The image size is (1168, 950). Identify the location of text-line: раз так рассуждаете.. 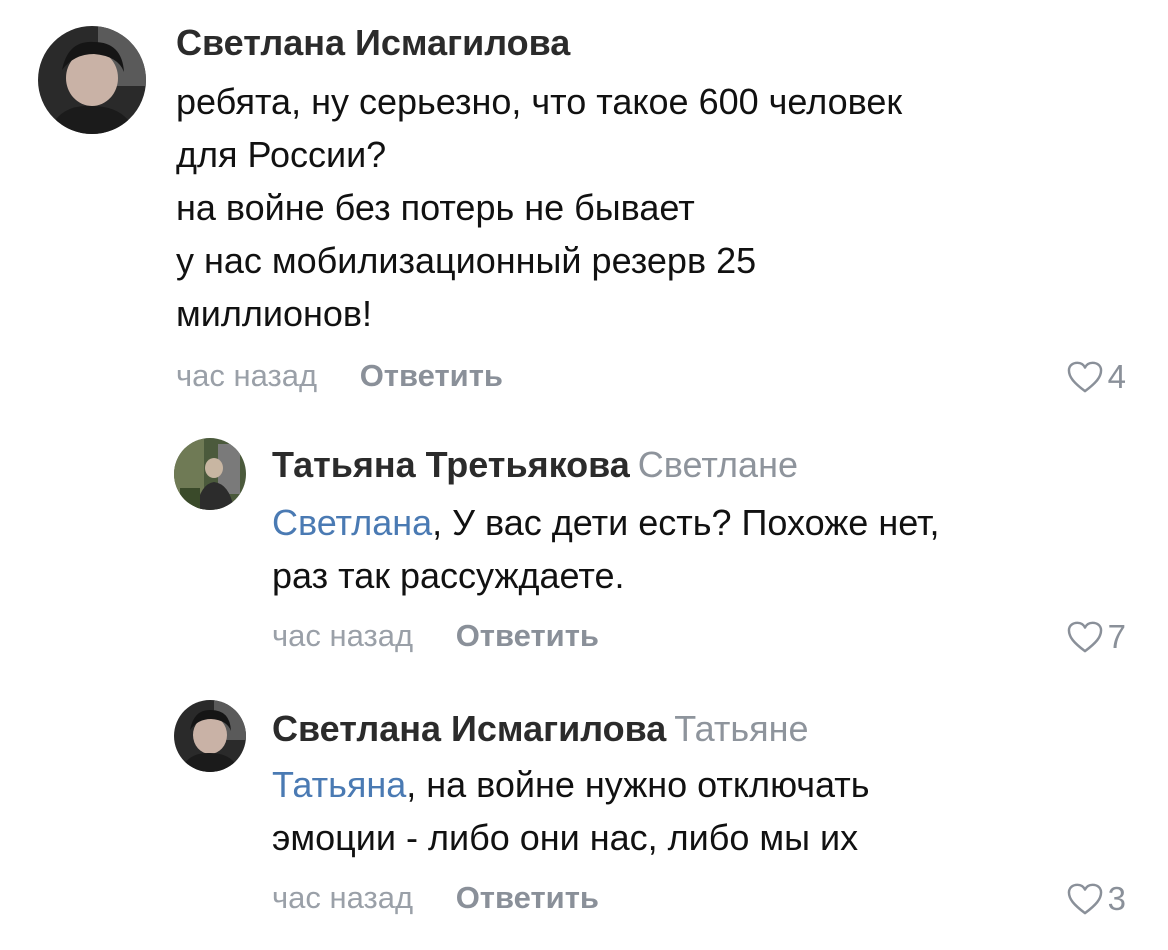
(448, 575).